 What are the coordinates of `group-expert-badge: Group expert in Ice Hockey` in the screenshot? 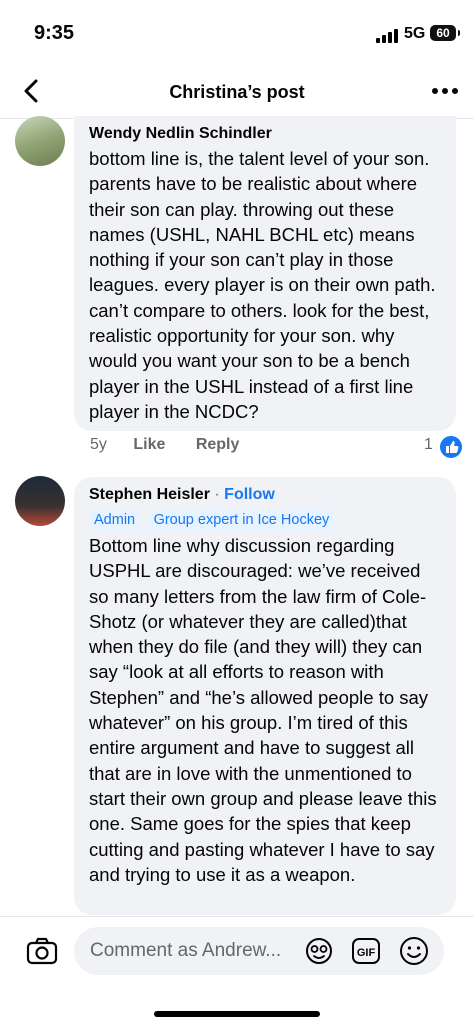 It's located at (241, 520).